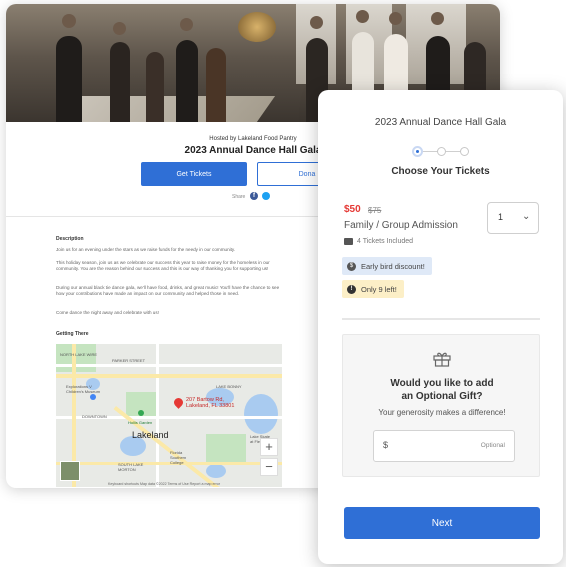 This screenshot has height=567, width=566. What do you see at coordinates (501, 217) in the screenshot?
I see `quantity-value: 1` at bounding box center [501, 217].